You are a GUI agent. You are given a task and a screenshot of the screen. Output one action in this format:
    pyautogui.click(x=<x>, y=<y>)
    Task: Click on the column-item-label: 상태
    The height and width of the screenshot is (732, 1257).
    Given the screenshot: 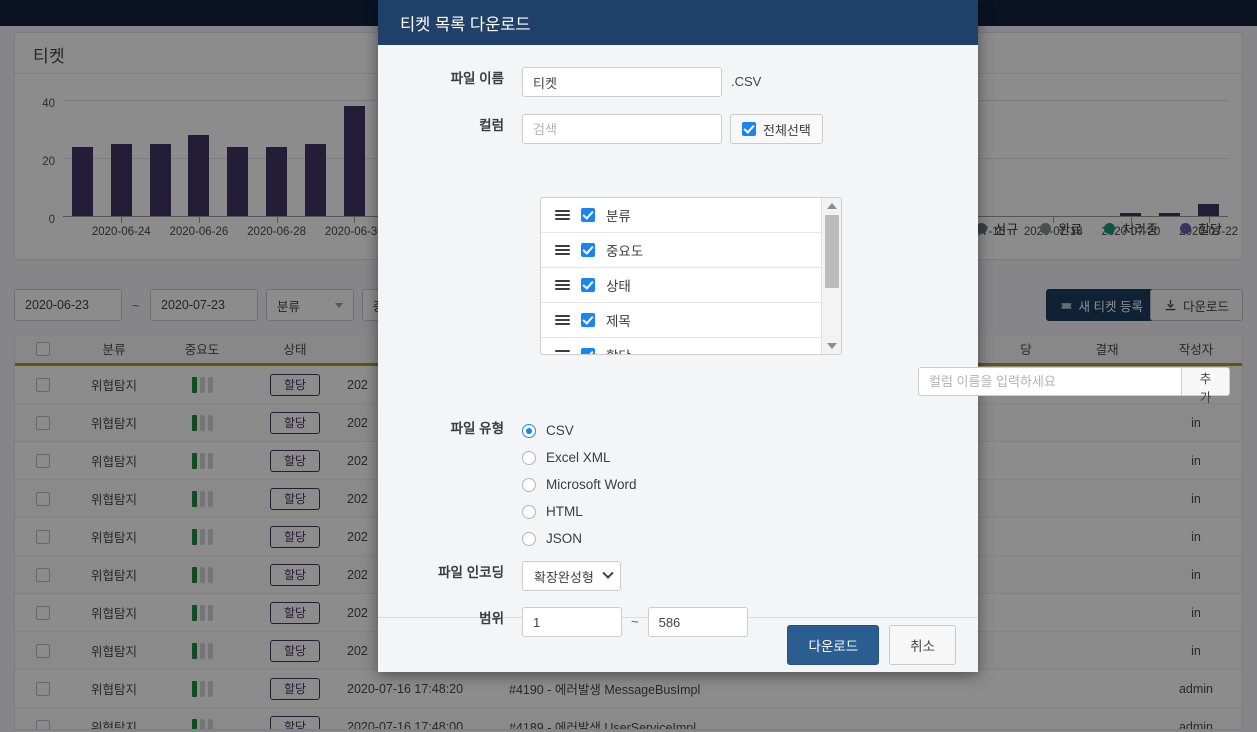 What is the action you would take?
    pyautogui.click(x=618, y=286)
    